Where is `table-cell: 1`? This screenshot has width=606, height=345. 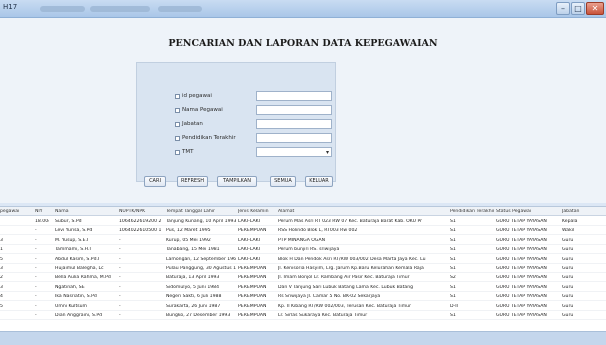
table-cell: 1 is located at coordinates (1, 250).